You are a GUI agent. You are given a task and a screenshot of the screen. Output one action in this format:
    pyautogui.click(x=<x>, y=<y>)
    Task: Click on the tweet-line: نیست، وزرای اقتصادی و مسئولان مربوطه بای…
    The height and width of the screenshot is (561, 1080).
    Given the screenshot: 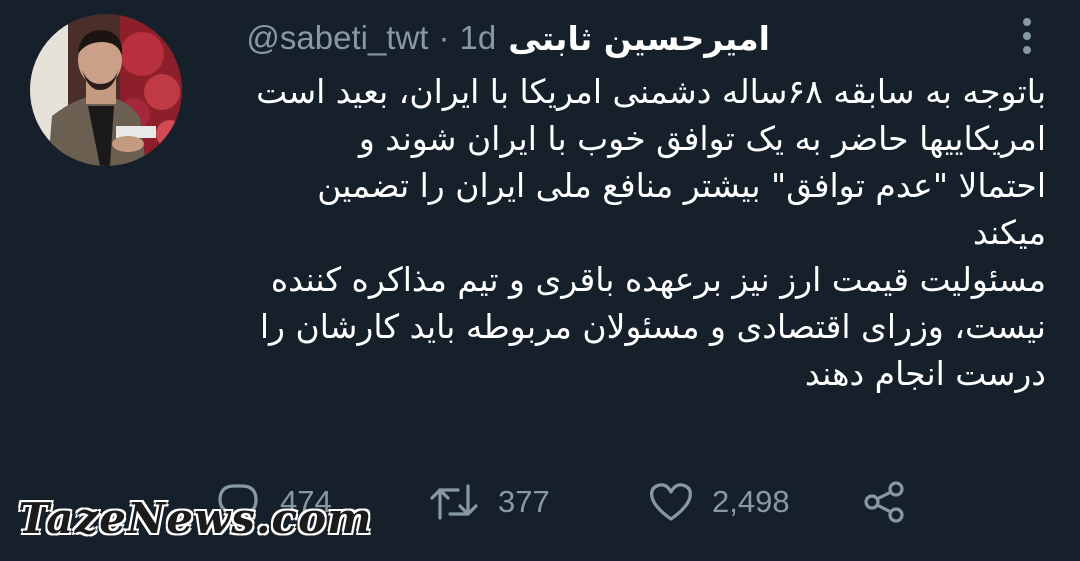 What is the action you would take?
    pyautogui.click(x=652, y=326)
    